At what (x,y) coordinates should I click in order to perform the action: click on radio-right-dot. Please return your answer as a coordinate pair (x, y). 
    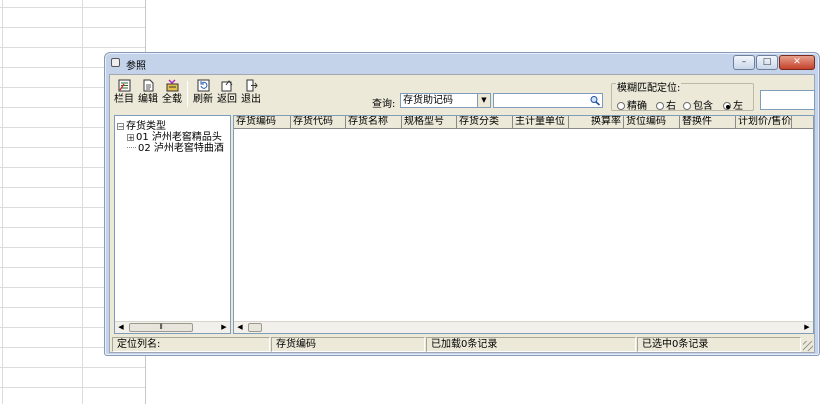
    Looking at the image, I should click on (660, 106).